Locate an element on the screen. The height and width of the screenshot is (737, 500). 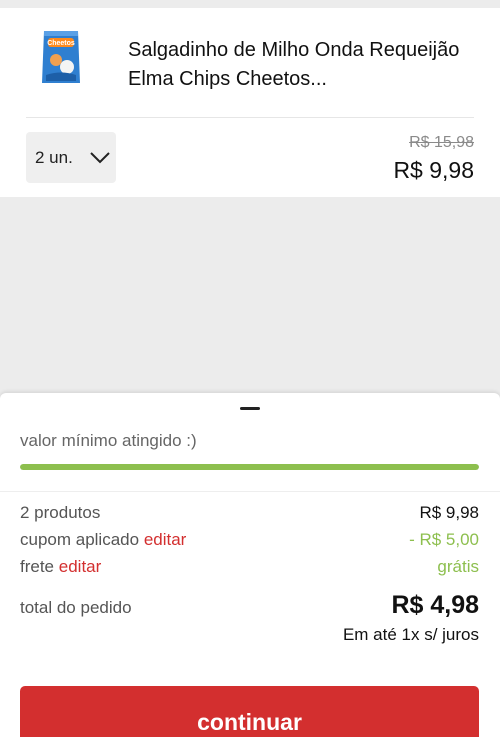
top-strip is located at coordinates (250, 4).